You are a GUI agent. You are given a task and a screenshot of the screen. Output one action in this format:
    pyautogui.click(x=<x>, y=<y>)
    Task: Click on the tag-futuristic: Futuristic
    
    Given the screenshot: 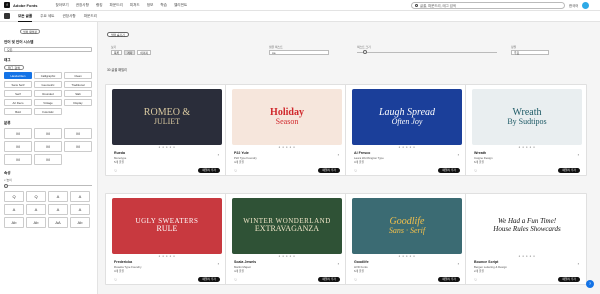 What is the action you would take?
    pyautogui.click(x=48, y=111)
    